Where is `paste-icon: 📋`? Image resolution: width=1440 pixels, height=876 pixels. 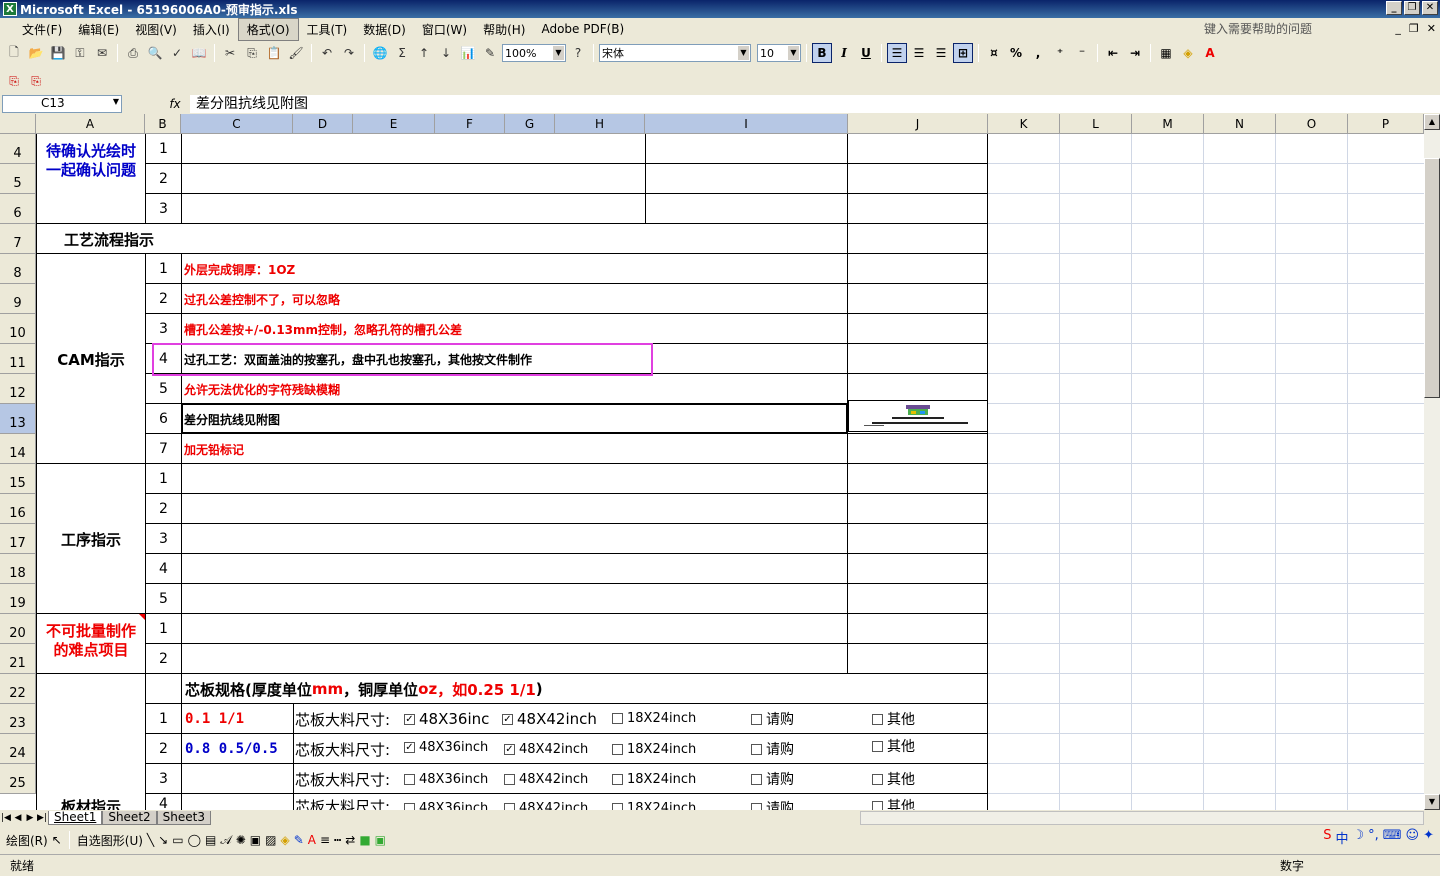 paste-icon: 📋 is located at coordinates (274, 53).